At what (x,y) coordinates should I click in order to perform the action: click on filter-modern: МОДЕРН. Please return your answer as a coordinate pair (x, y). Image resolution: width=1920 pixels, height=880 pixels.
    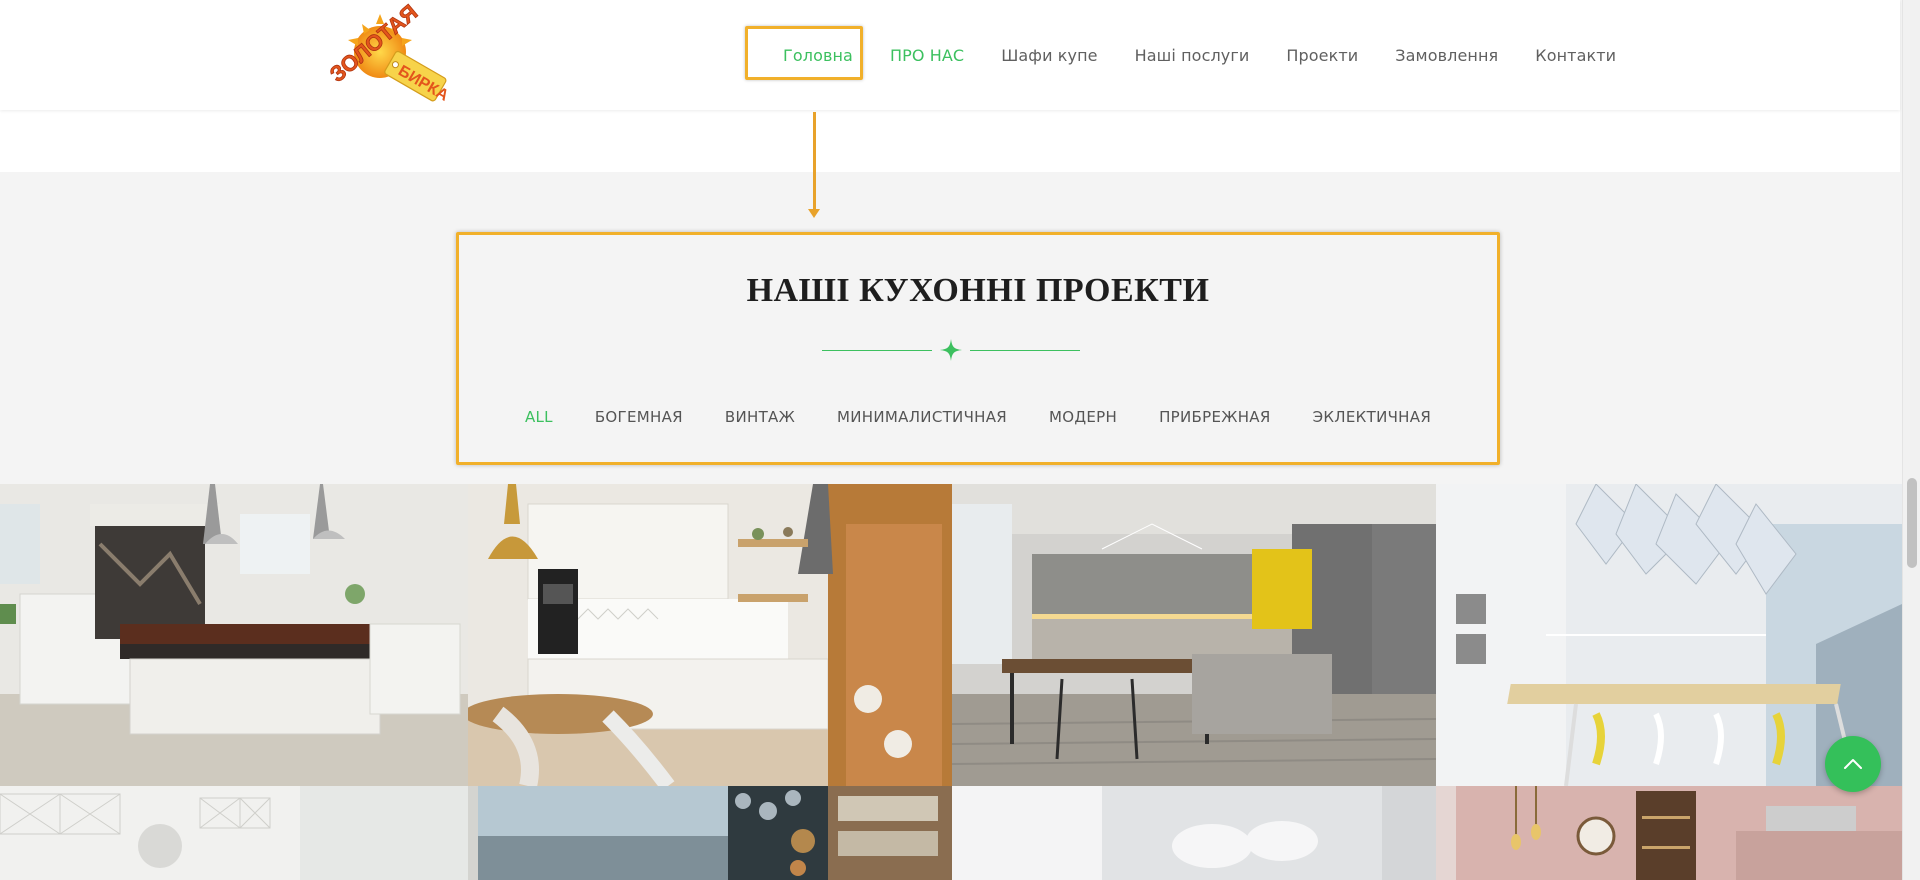
    Looking at the image, I should click on (1083, 417).